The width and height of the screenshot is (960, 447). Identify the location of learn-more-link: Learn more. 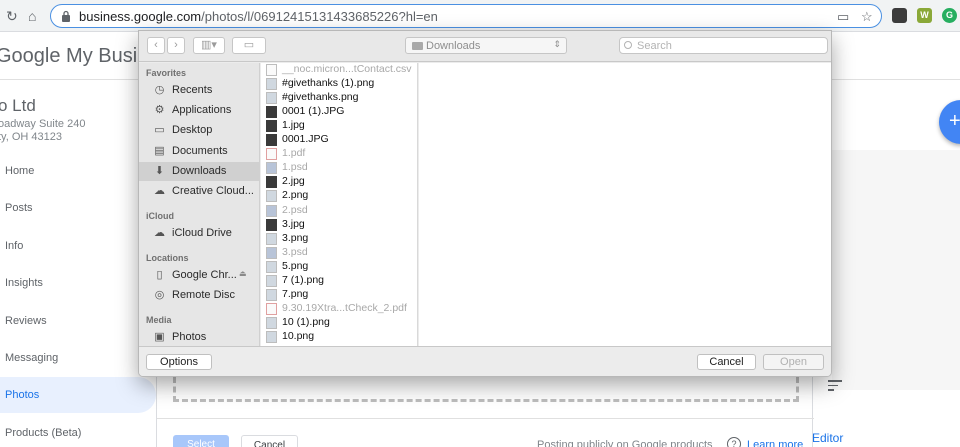
(775, 443).